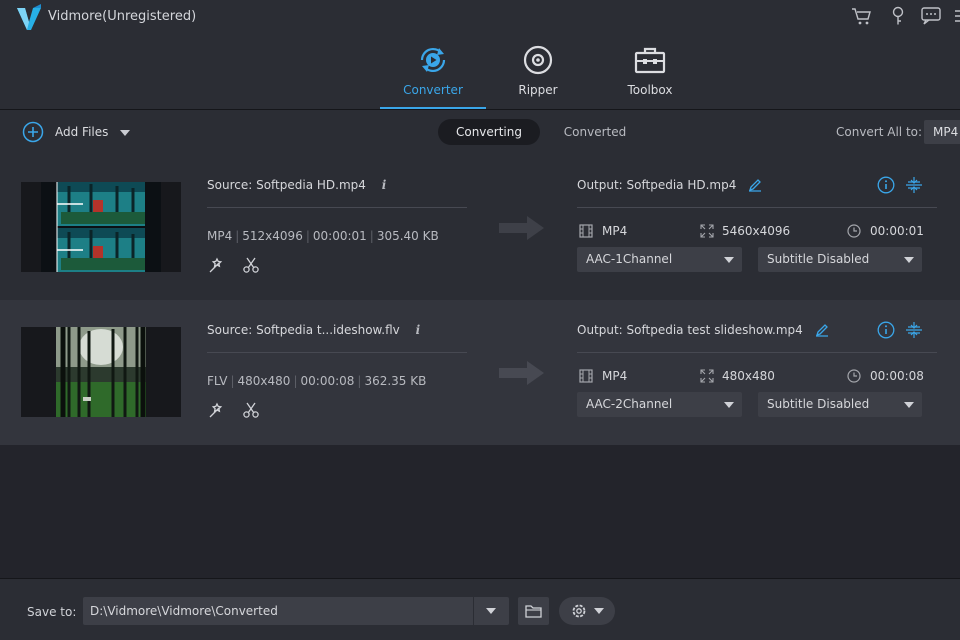 The image size is (960, 640). What do you see at coordinates (264, 381) in the screenshot?
I see `source-resolution: 480x480` at bounding box center [264, 381].